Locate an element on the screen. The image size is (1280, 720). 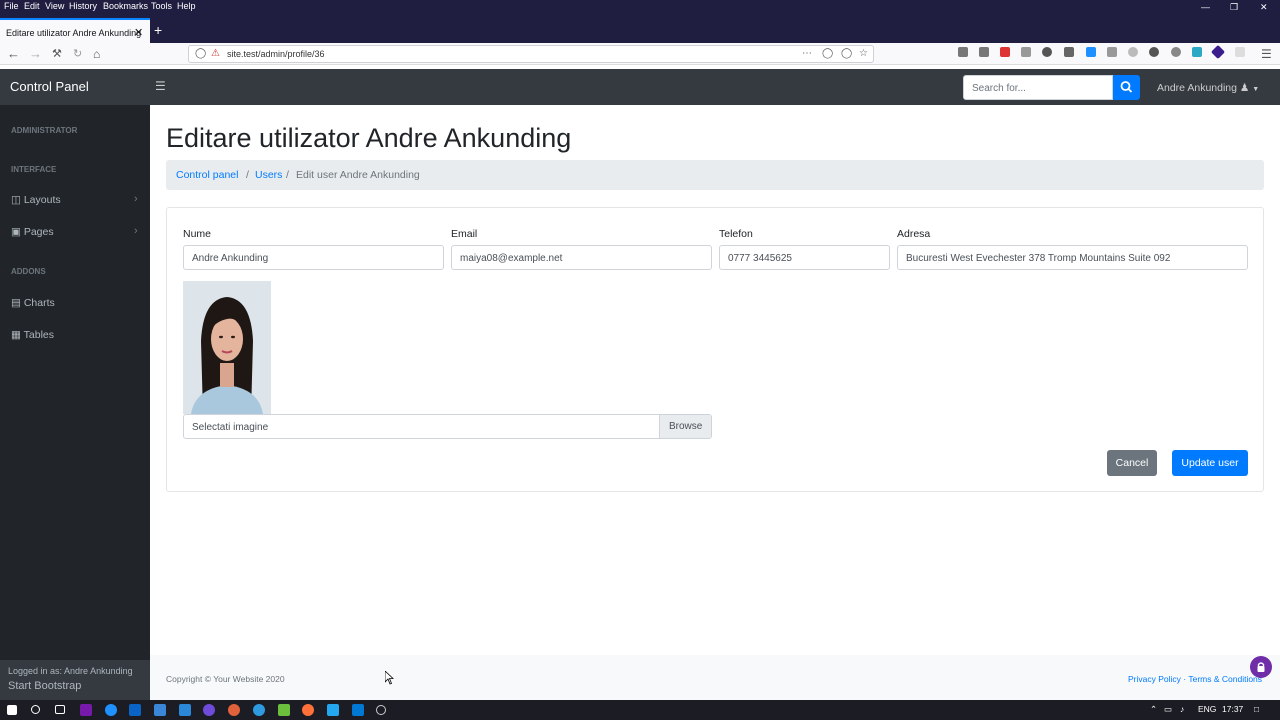
library-icon is located at coordinates (963, 52).